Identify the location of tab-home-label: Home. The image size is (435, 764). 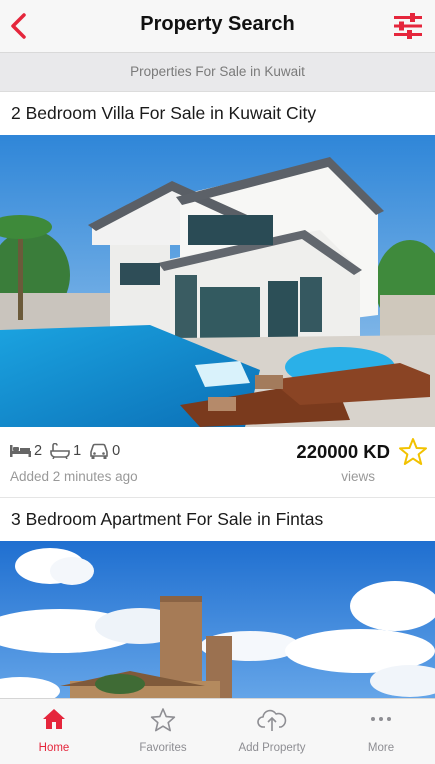
(54, 748).